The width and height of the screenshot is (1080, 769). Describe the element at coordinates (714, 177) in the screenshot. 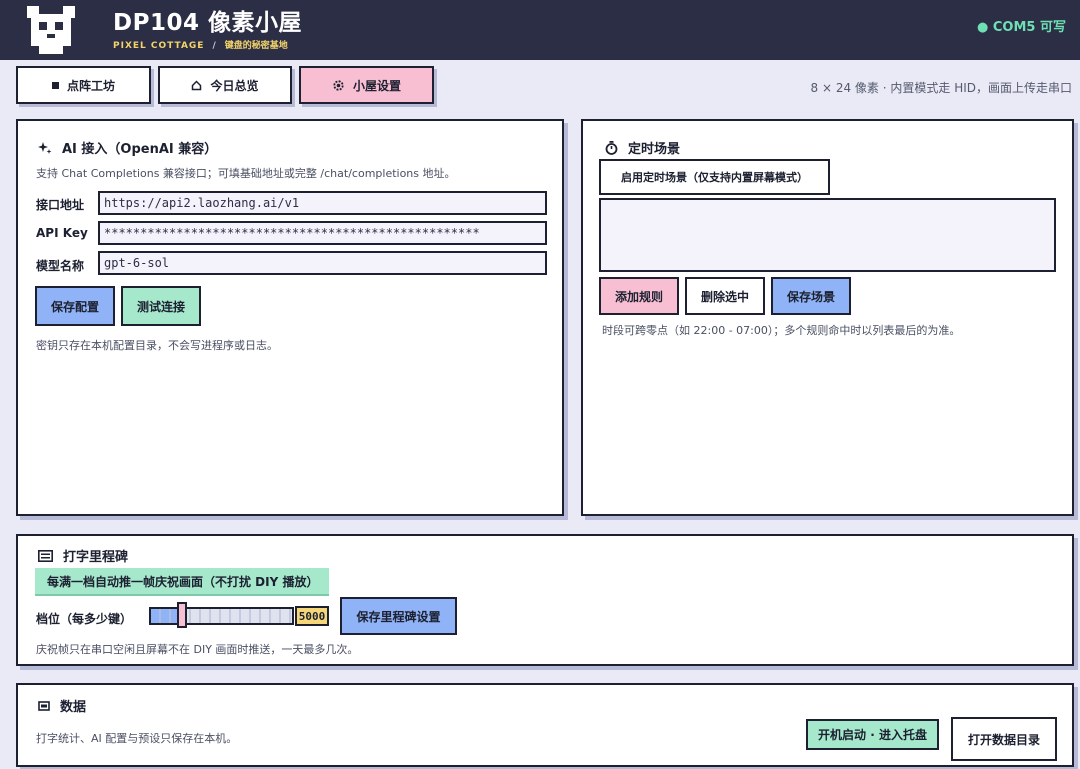

I see `enable-schedule-toggle: 启用定时场景（仅支持内置屏幕模式）` at that location.